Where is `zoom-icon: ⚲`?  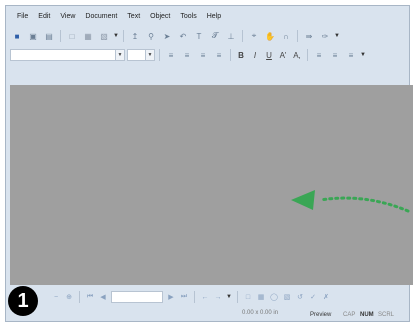
zoom-icon: ⚲ is located at coordinates (151, 36).